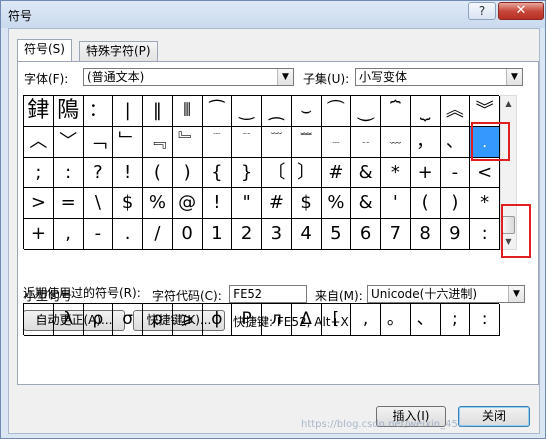  What do you see at coordinates (98, 111) in the screenshot?
I see `symbol-cell: ：` at bounding box center [98, 111].